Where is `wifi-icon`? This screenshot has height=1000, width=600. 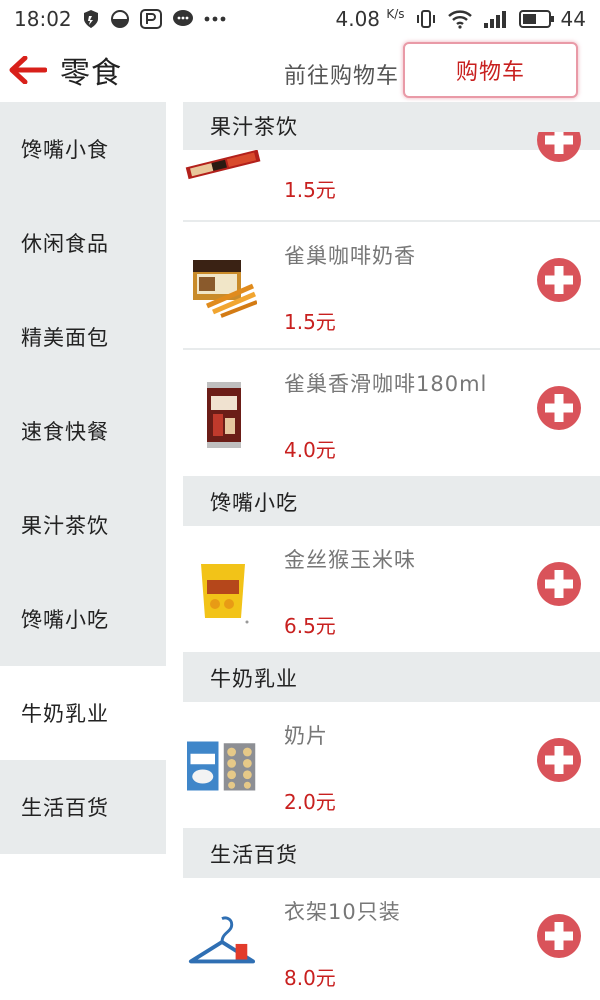
wifi-icon is located at coordinates (460, 19).